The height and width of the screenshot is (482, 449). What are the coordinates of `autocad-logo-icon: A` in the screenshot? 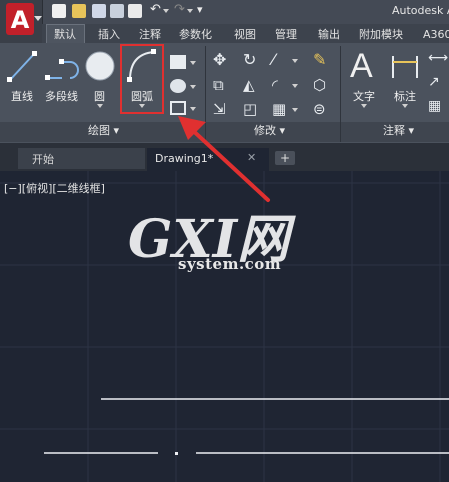 It's located at (20, 19).